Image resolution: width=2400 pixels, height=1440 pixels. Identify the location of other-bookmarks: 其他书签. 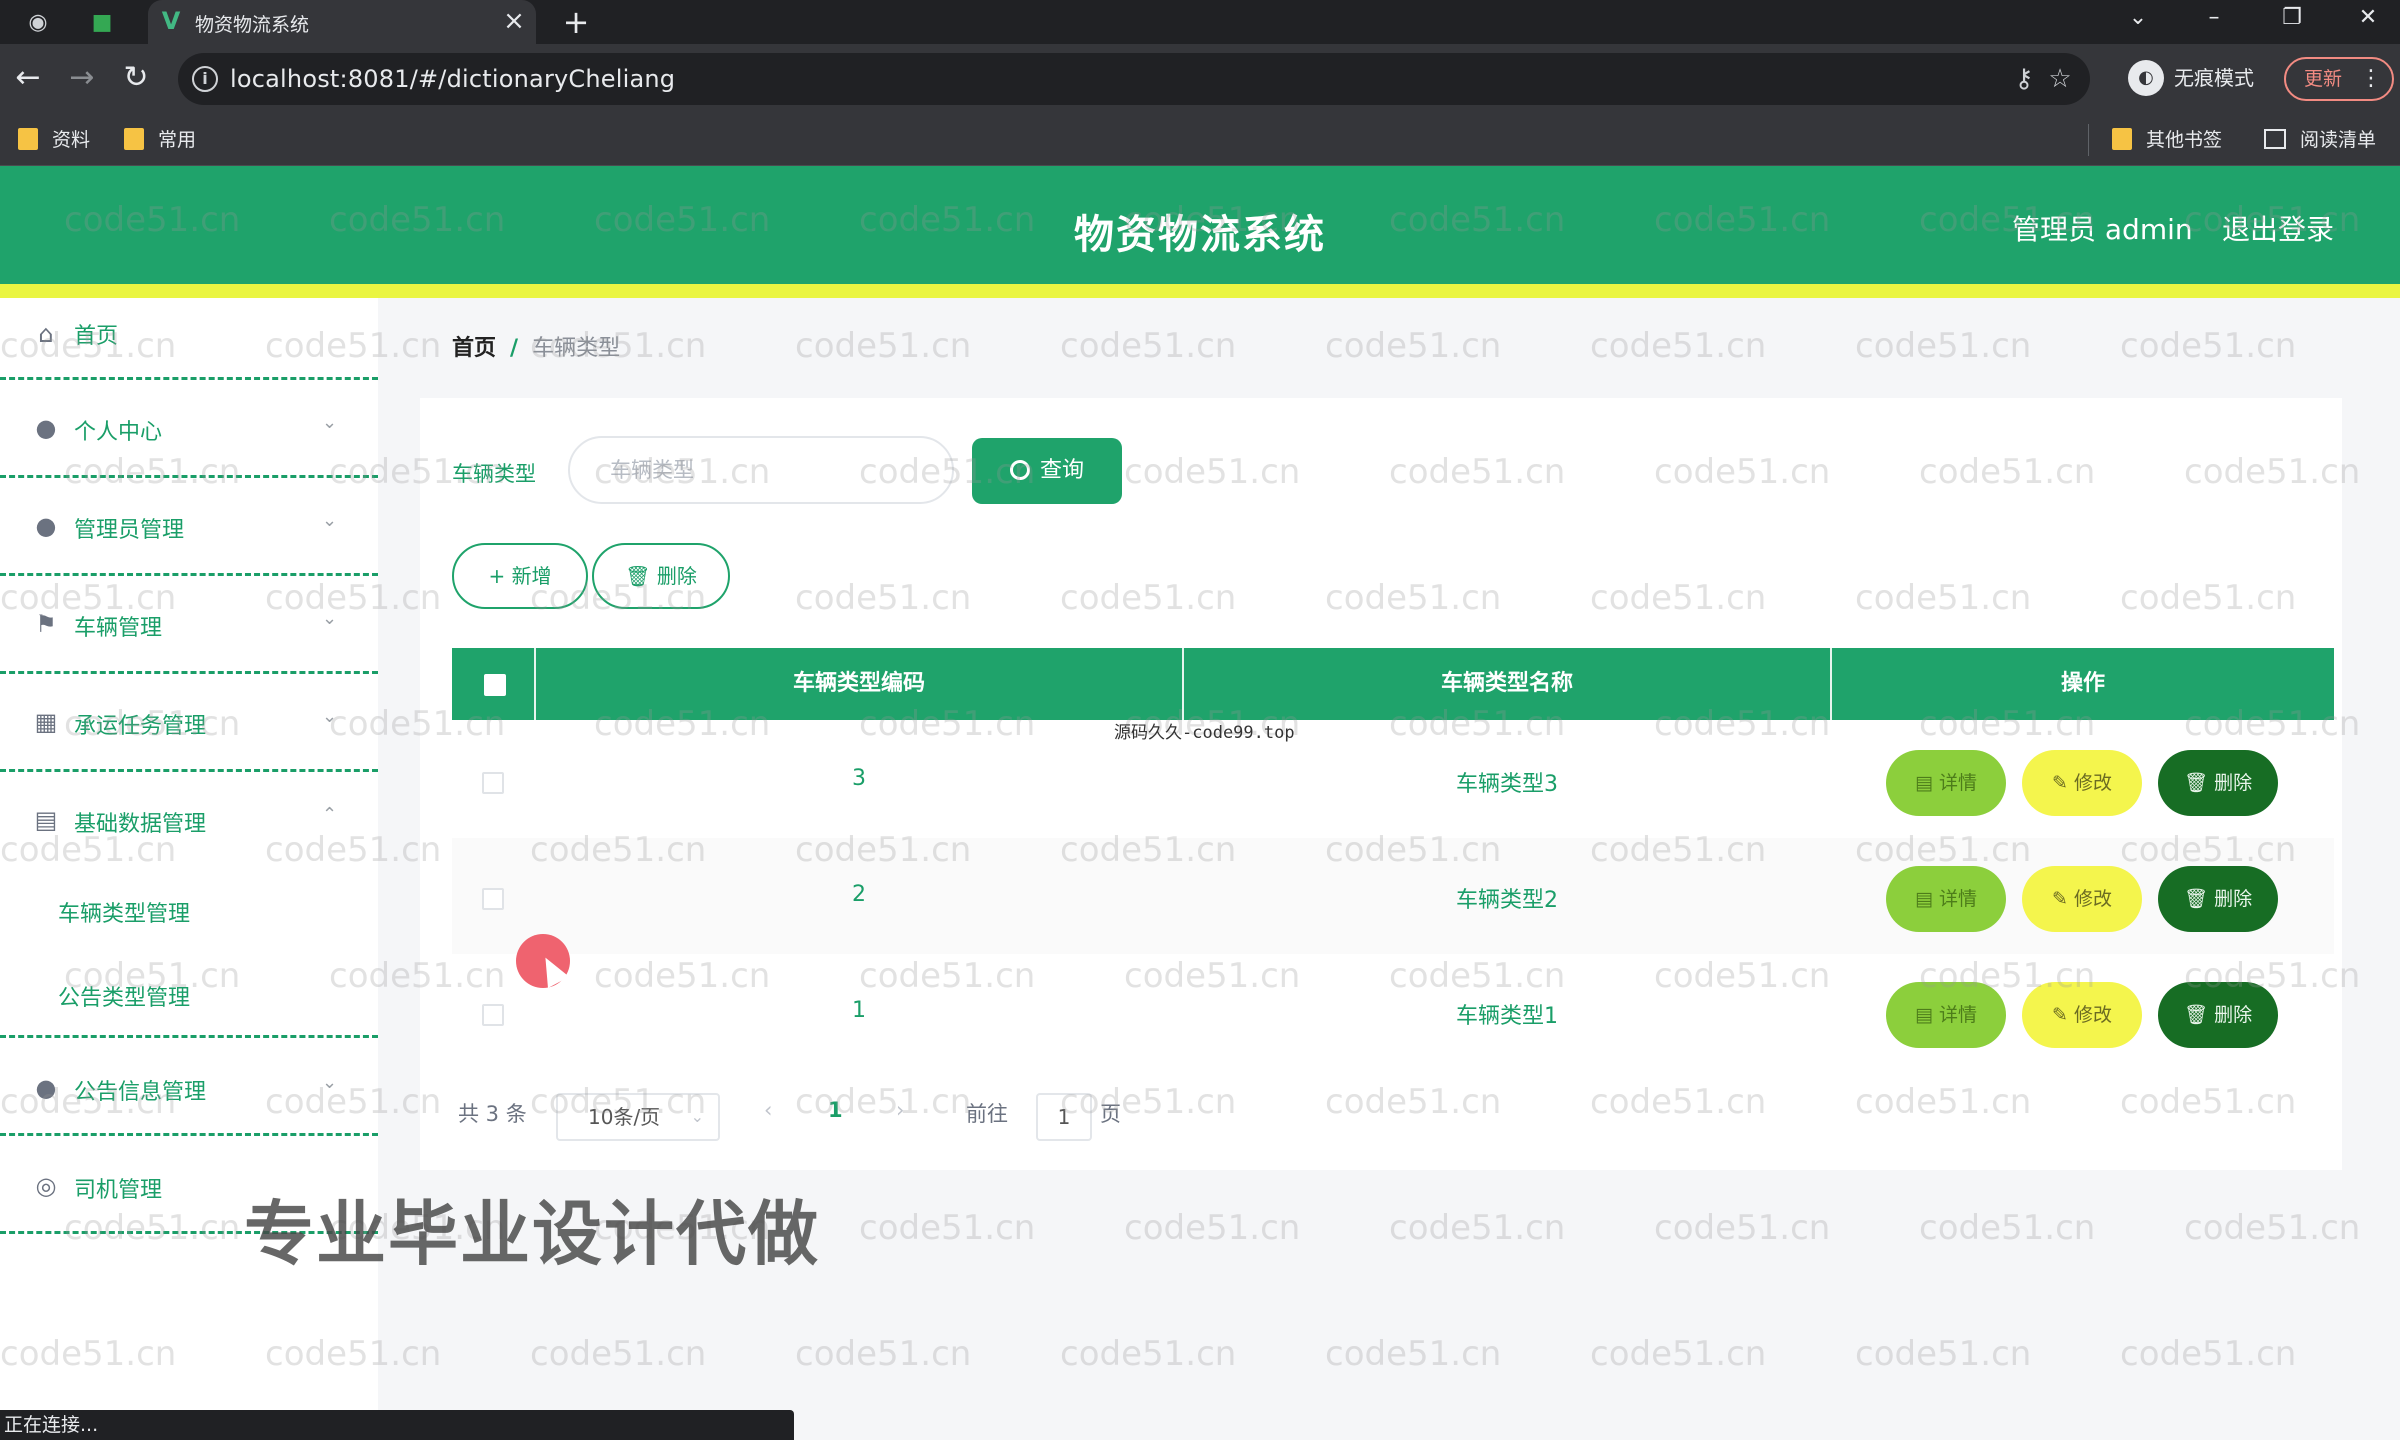
(2167, 140).